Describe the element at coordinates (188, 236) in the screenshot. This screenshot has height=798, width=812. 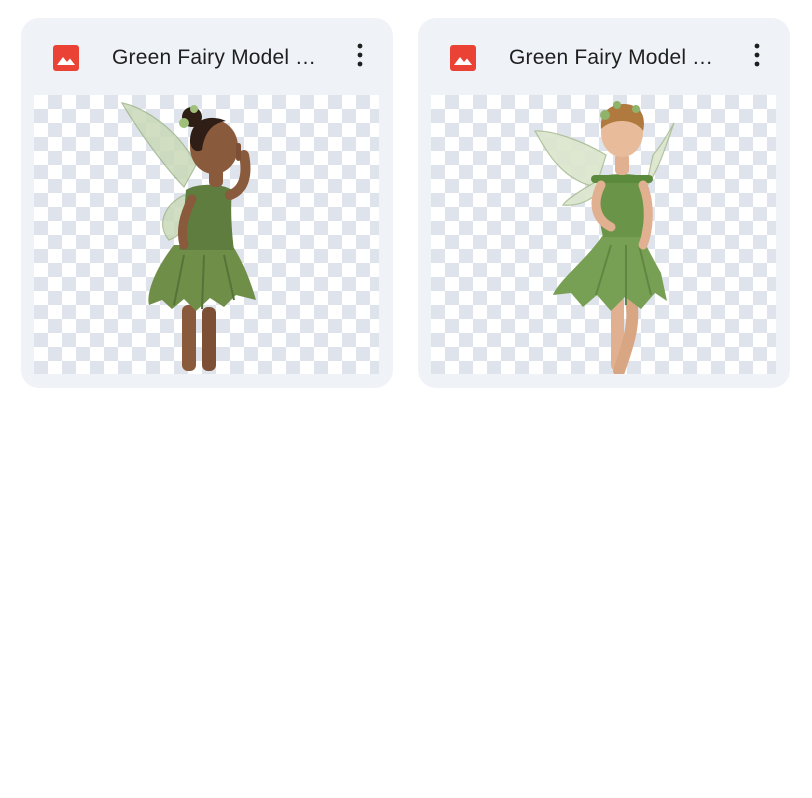
I see `fairy-side-illustration` at that location.